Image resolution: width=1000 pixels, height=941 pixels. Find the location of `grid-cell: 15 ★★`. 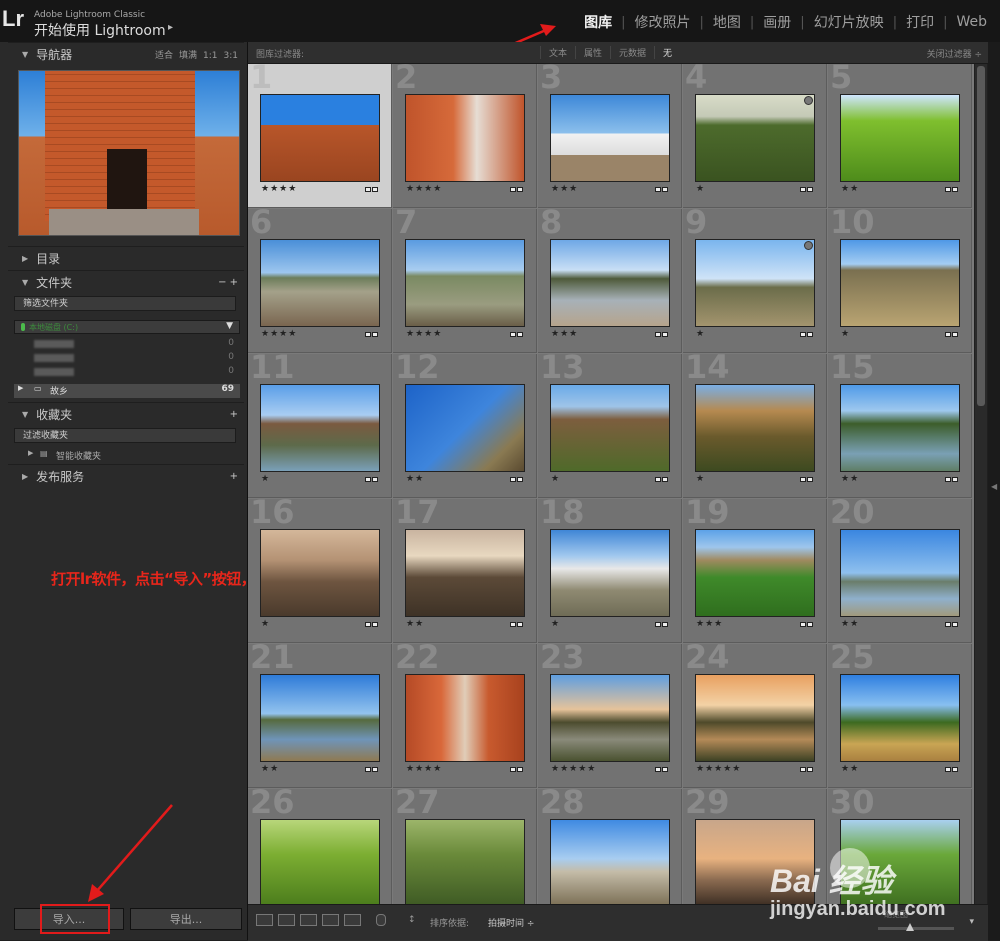

grid-cell: 15 ★★ is located at coordinates (900, 423).